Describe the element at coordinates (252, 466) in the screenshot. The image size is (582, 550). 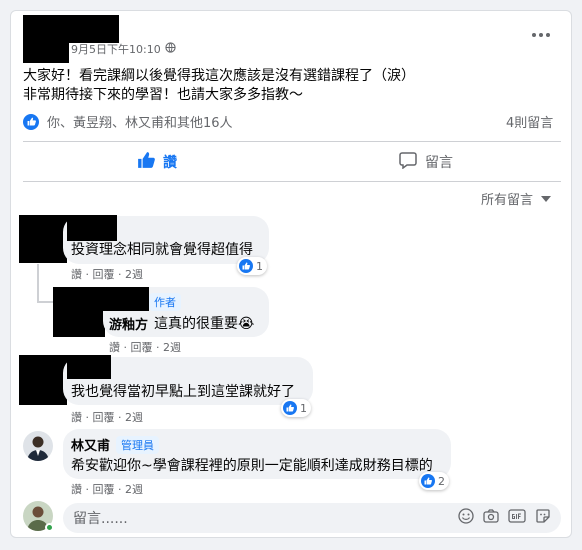
I see `comment-text: 希安歡迎你~學會課程裡的原則一定能順利達成財務目標的` at that location.